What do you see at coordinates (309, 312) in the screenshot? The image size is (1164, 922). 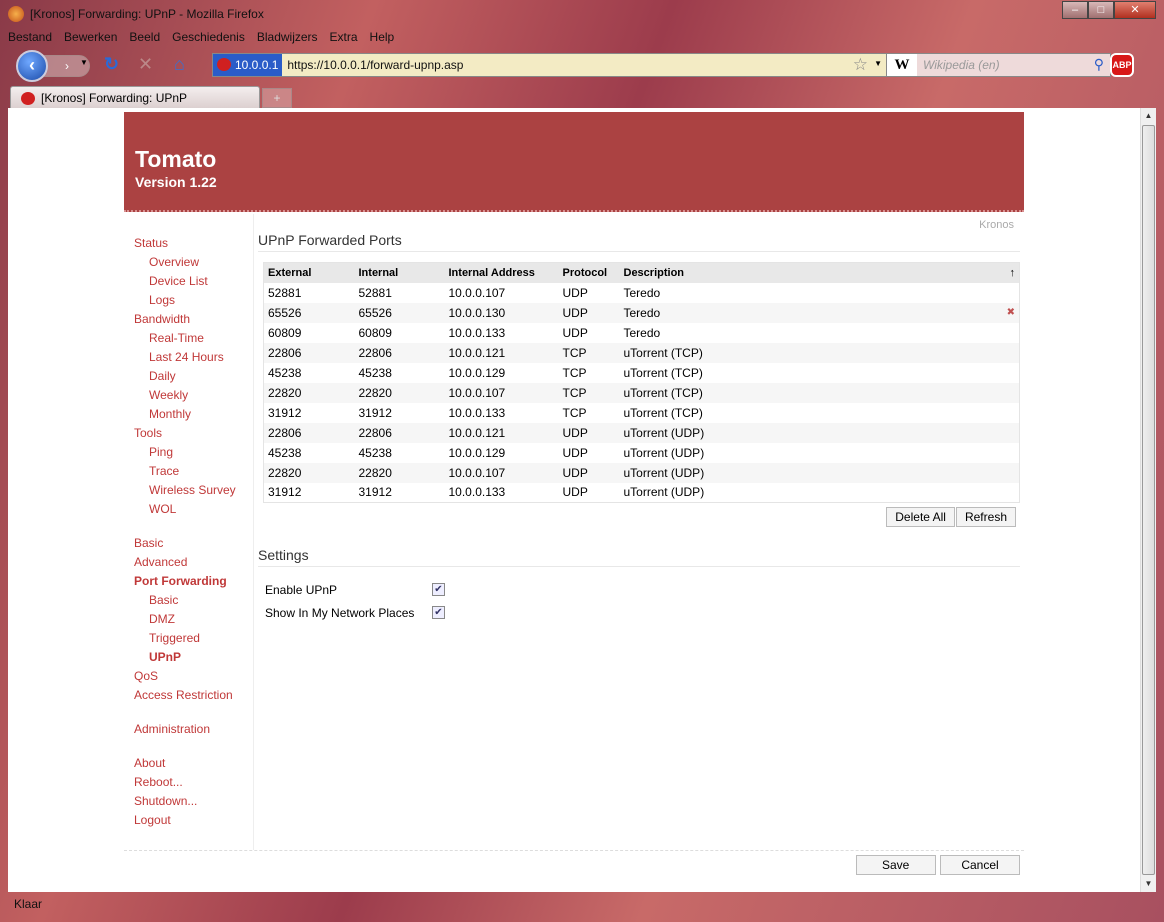 I see `cell-external: 65526` at bounding box center [309, 312].